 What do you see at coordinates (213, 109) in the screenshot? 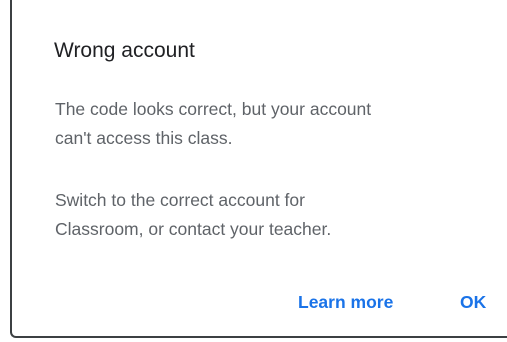
I see `dialog-message-1-line-1: The code looks correct, but your account` at bounding box center [213, 109].